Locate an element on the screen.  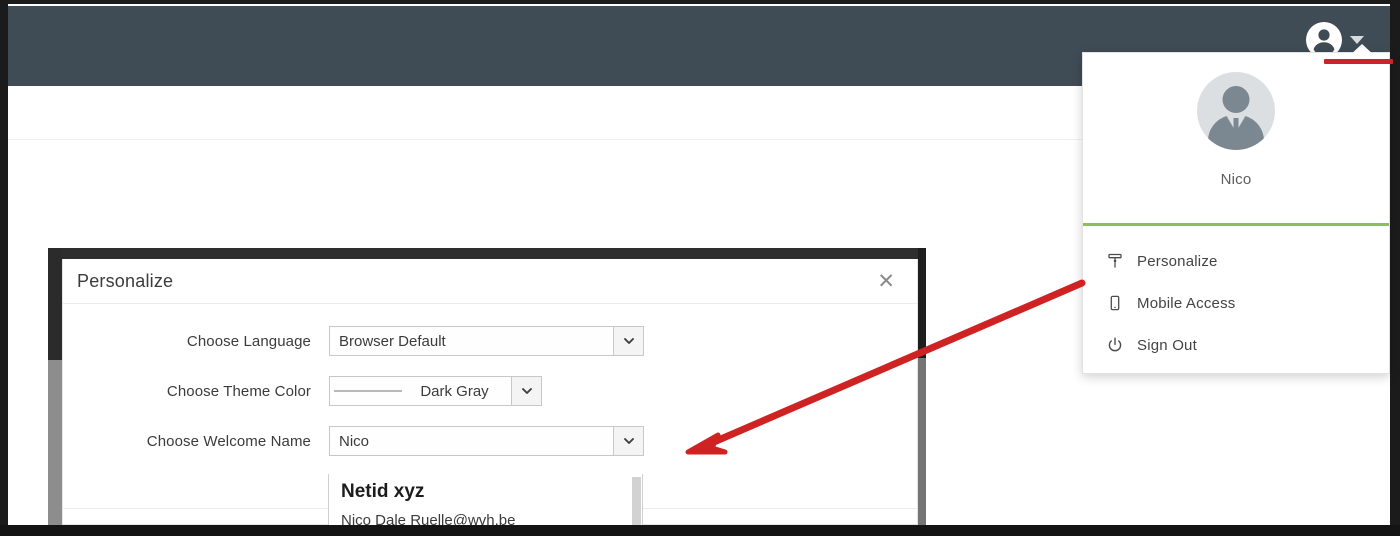
theme-color-swatch is located at coordinates (368, 391).